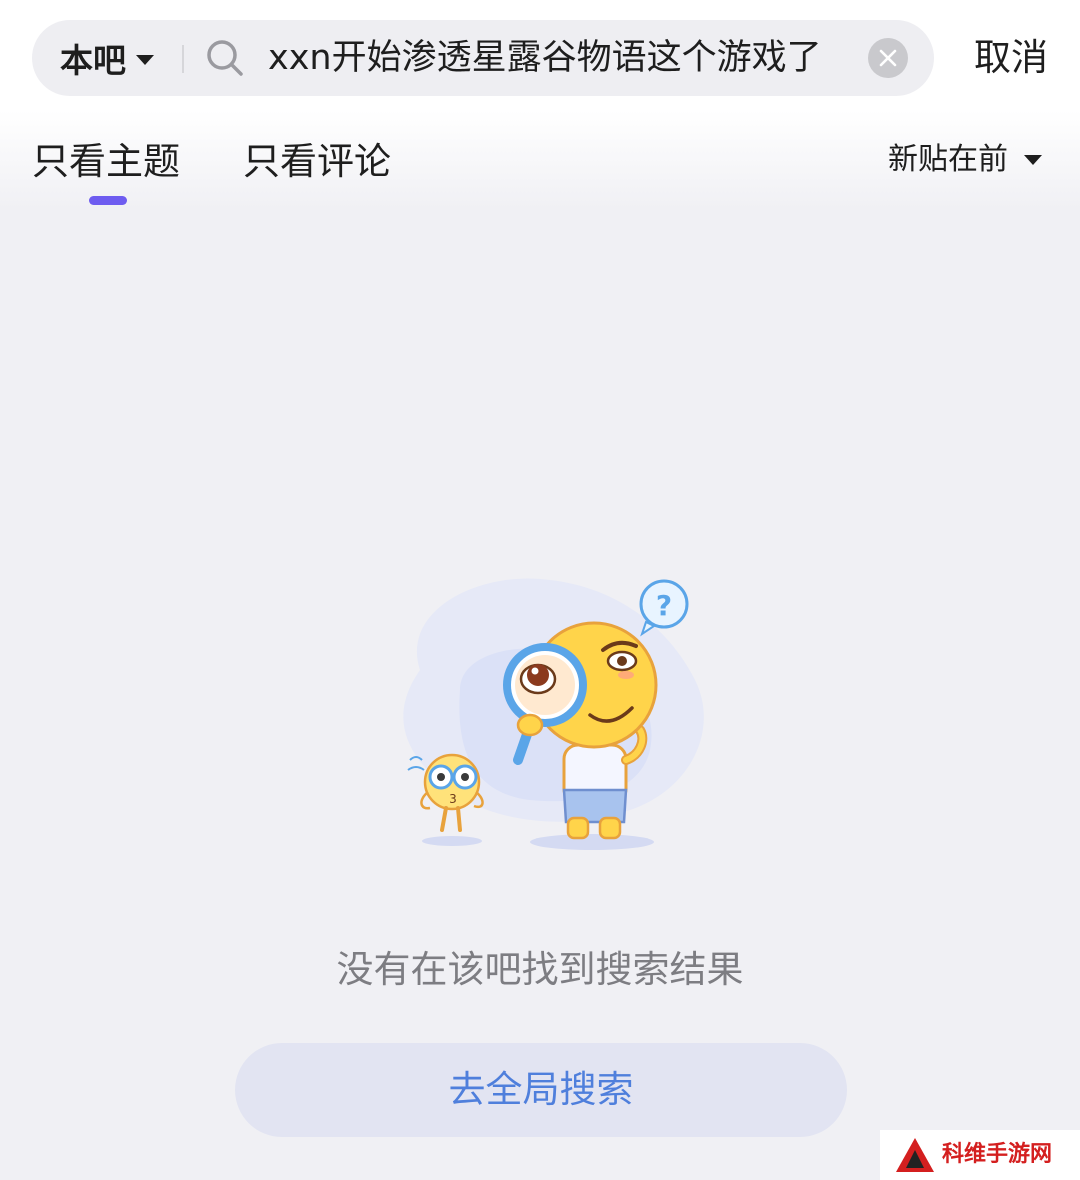  I want to click on search-scope-dropdown: 本吧, so click(107, 58).